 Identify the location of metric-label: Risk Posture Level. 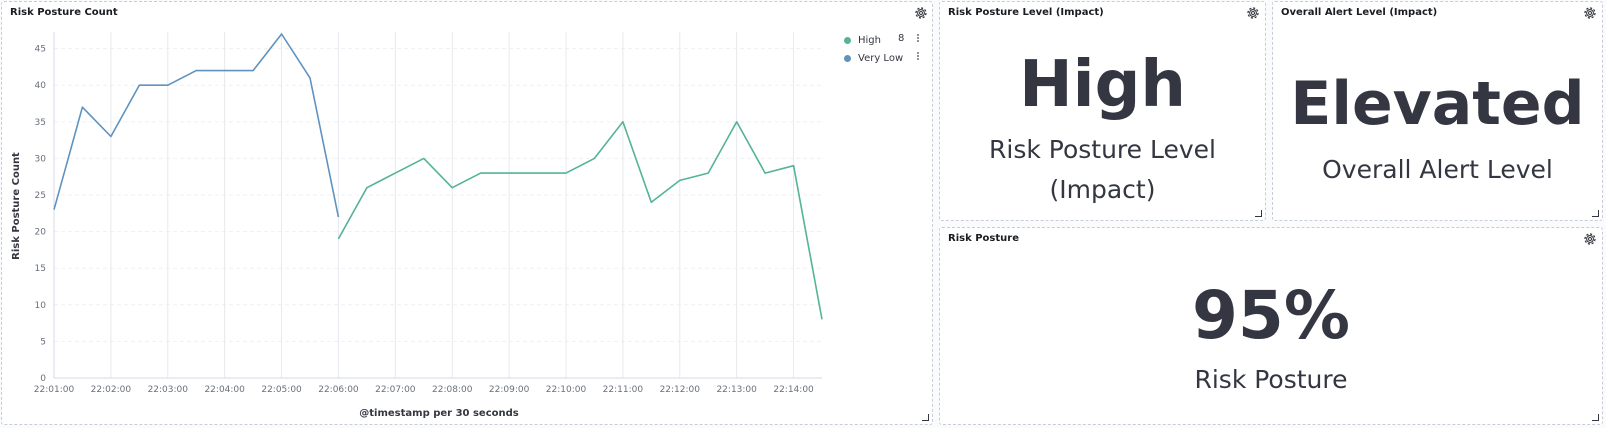
(1102, 149).